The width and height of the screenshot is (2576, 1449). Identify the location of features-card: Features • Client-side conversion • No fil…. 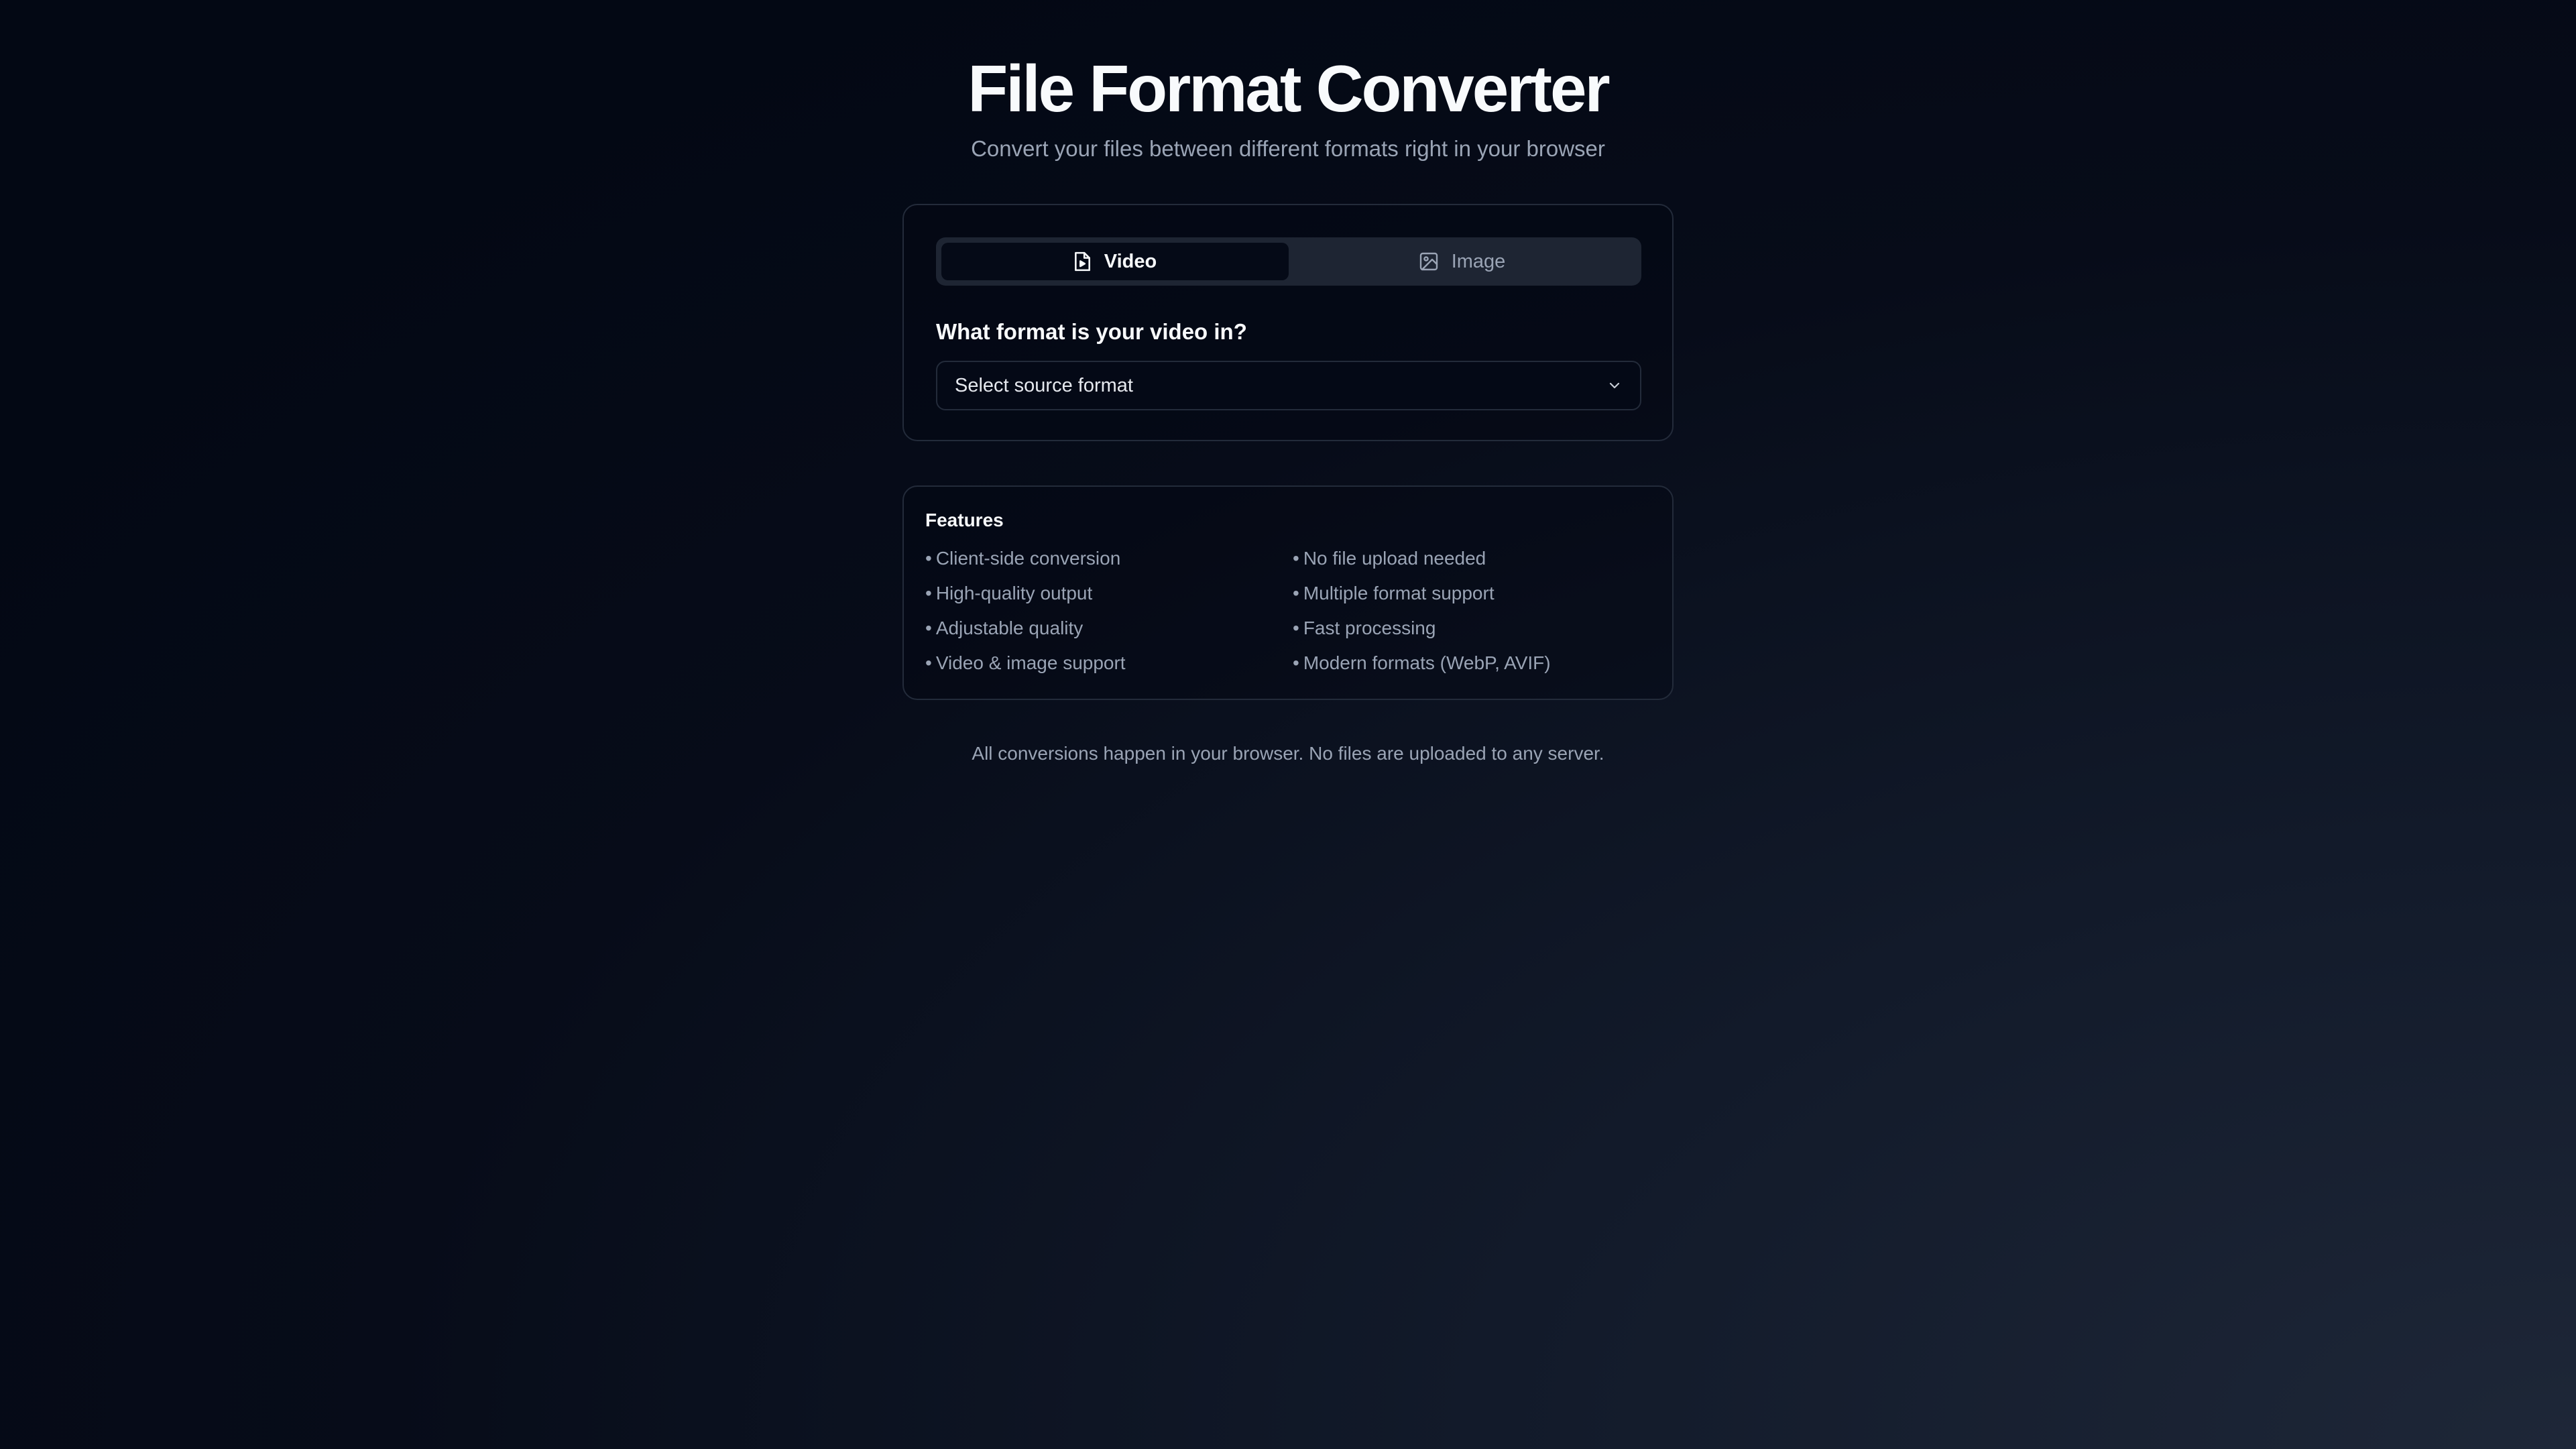
(1288, 593).